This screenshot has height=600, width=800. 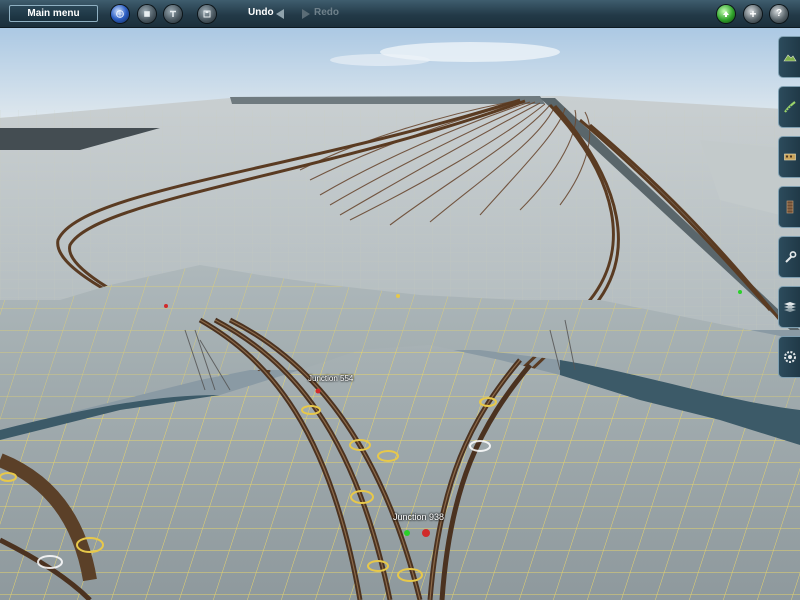 What do you see at coordinates (53, 13) in the screenshot?
I see `main-menu-button: Main menu` at bounding box center [53, 13].